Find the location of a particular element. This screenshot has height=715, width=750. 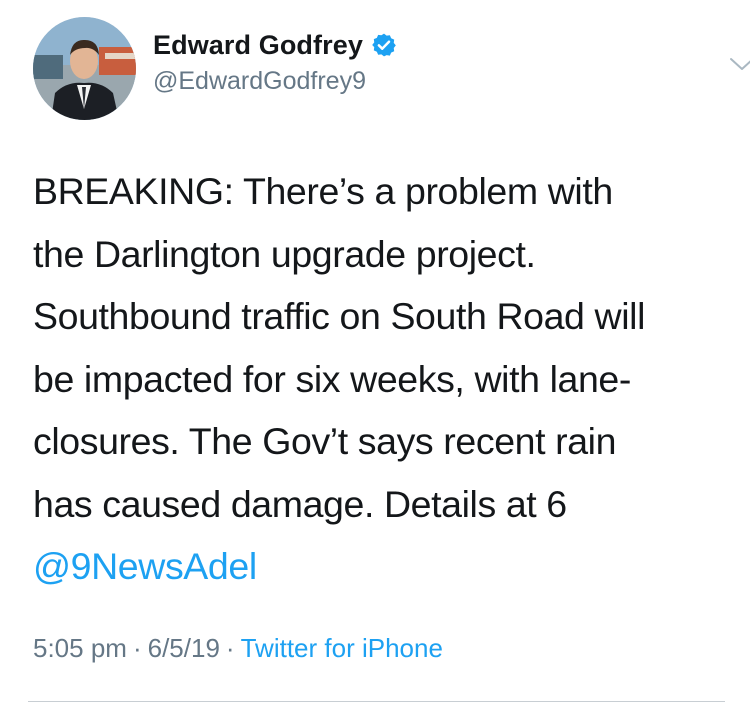

tweet-header: Edward Godfrey @EdwardGodfrey9 is located at coordinates (391, 69).